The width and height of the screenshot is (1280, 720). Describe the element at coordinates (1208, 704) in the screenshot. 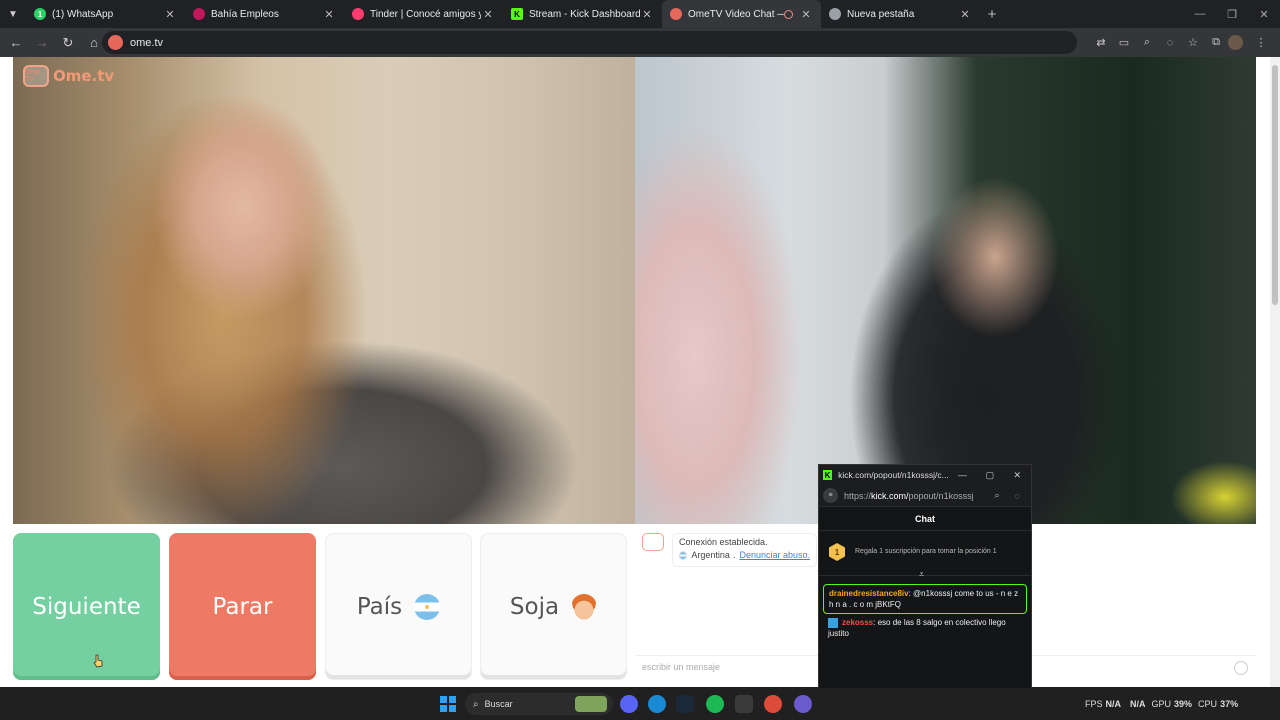

I see `cpu-label: CPU` at that location.